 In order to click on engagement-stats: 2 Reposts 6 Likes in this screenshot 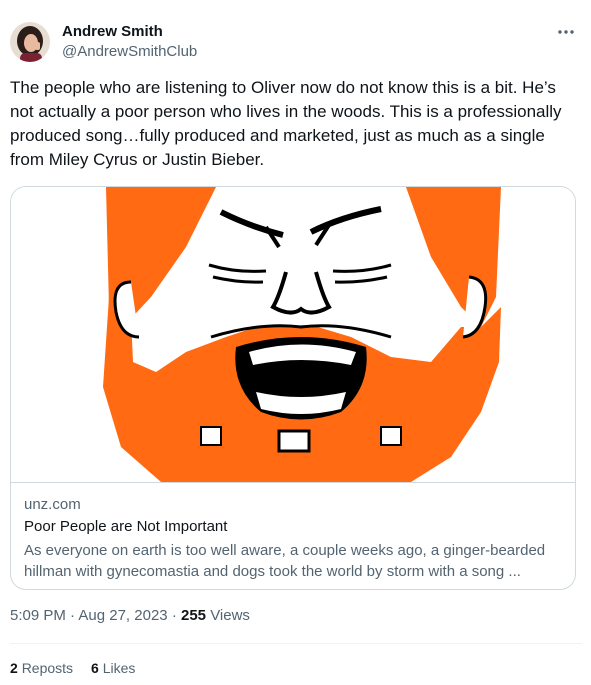, I will do `click(72, 668)`.